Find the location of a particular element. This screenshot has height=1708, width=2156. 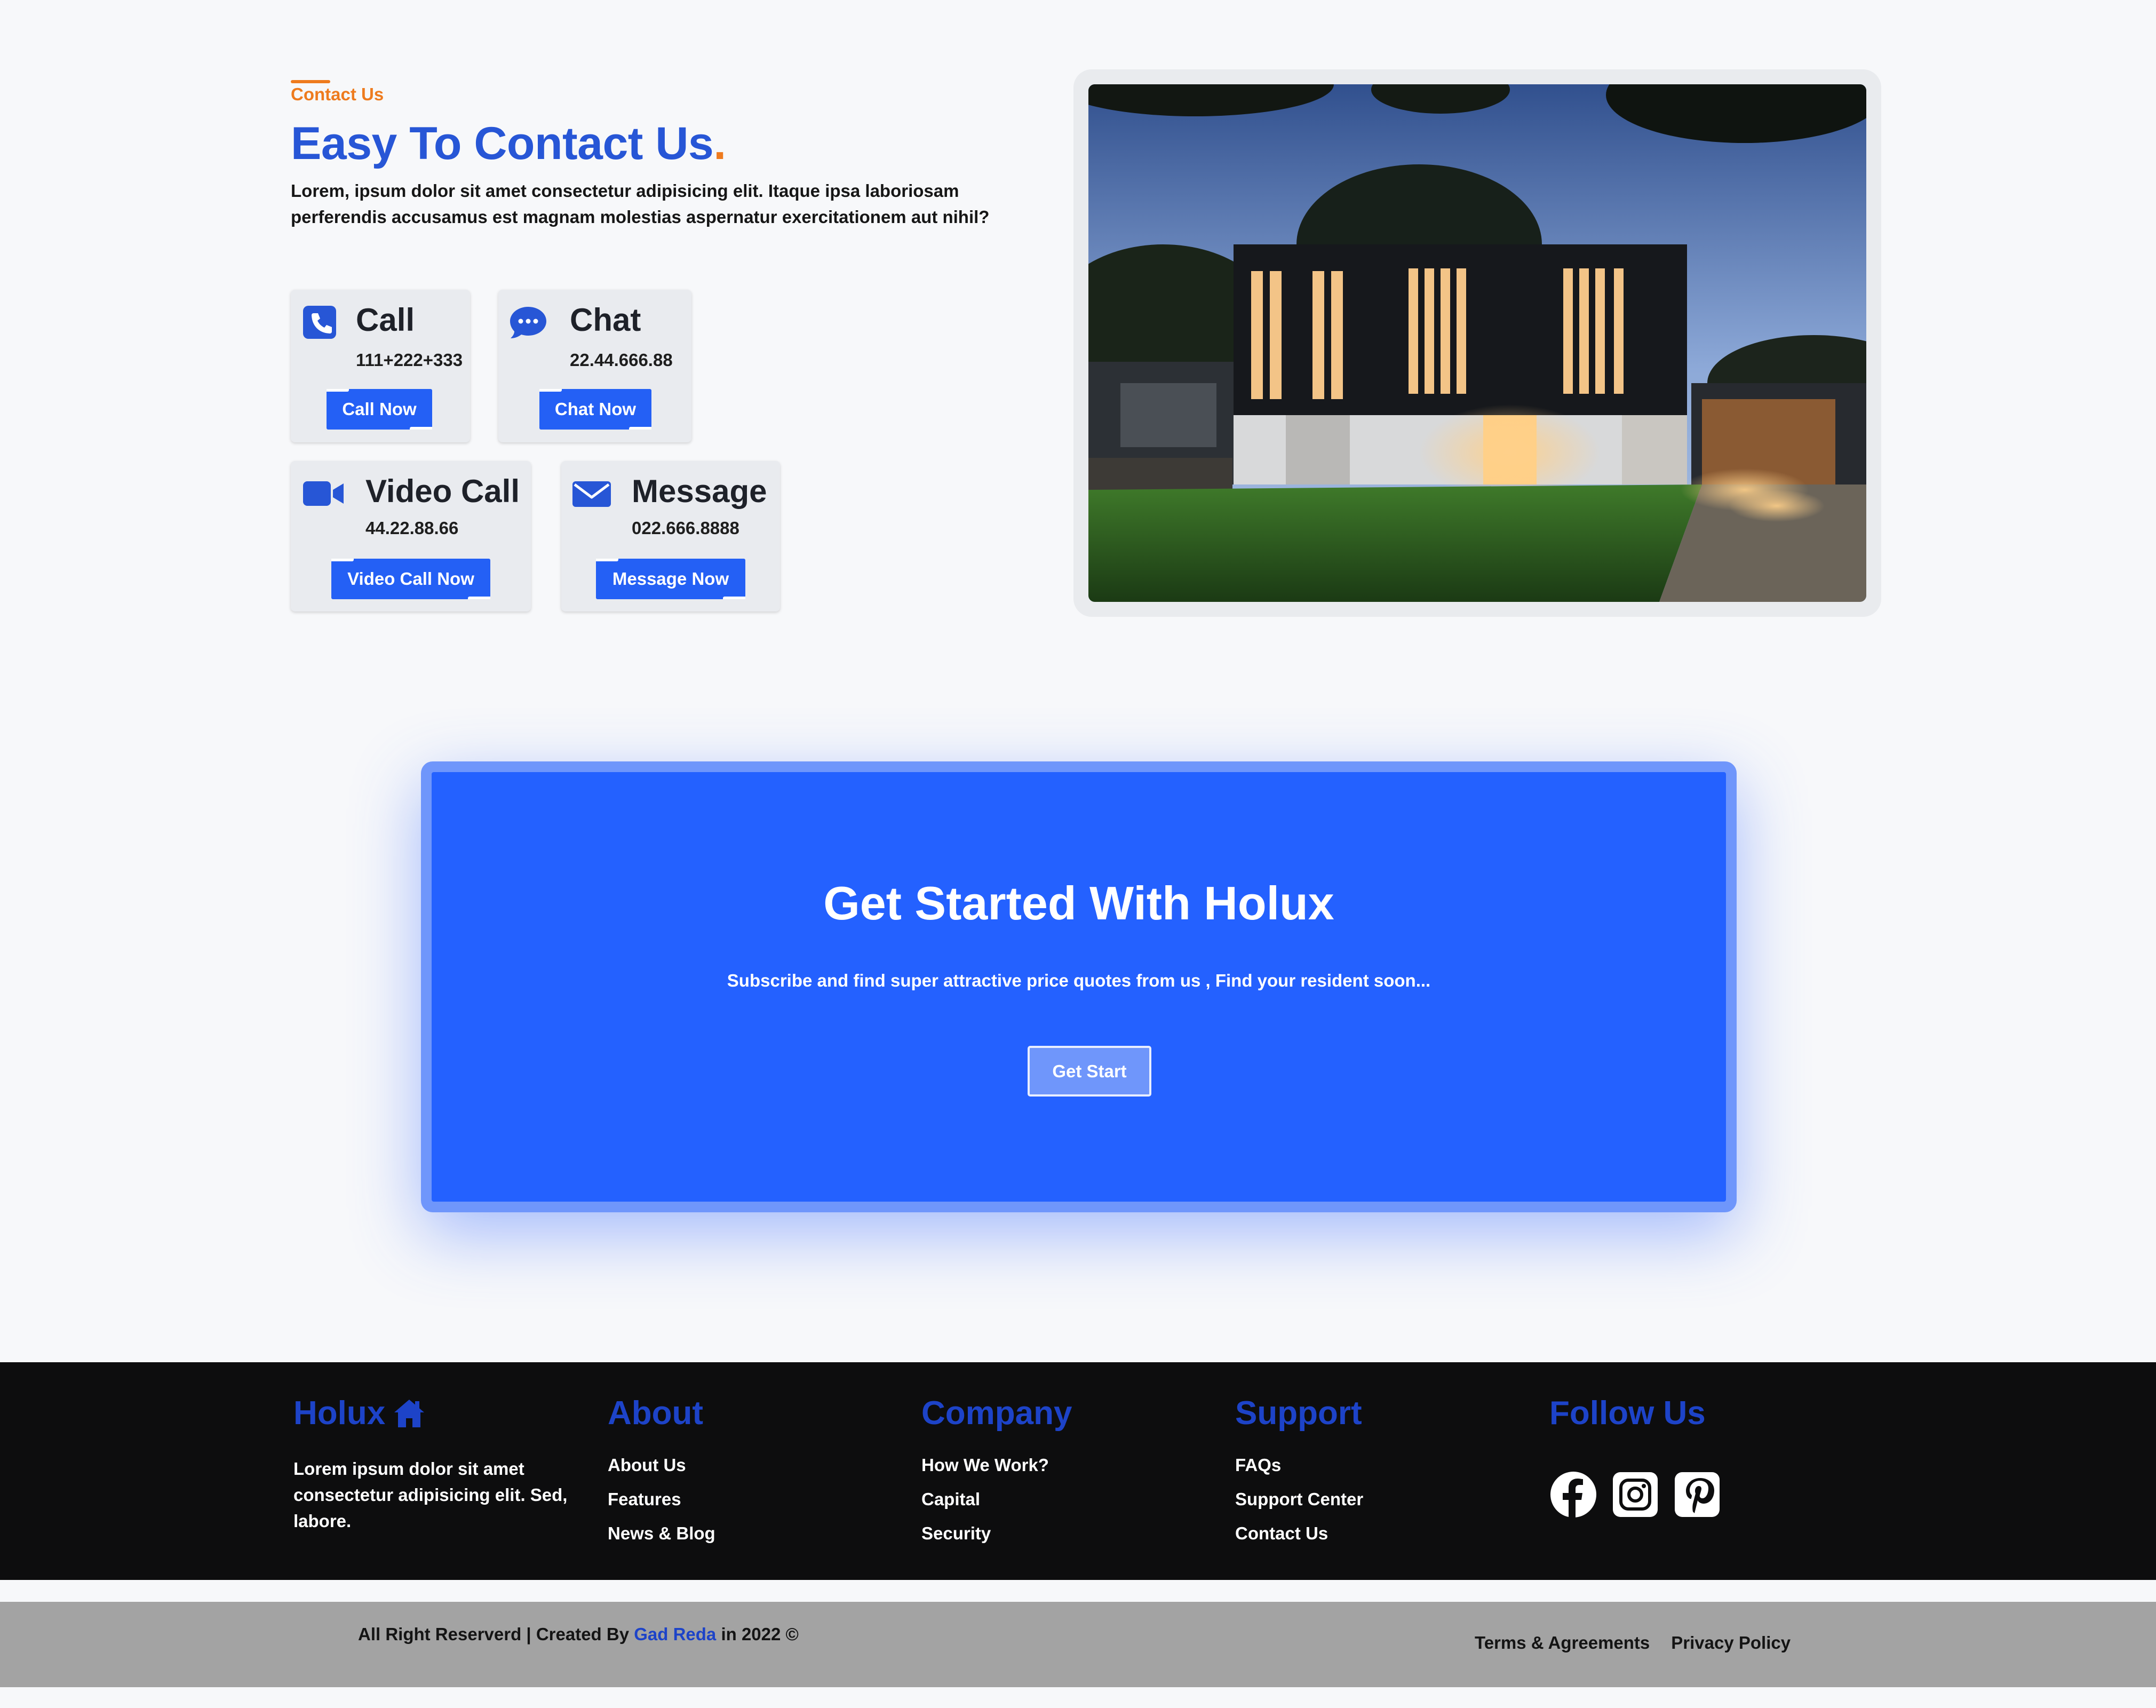

cta-title: Get Started With Holux is located at coordinates (1078, 903).